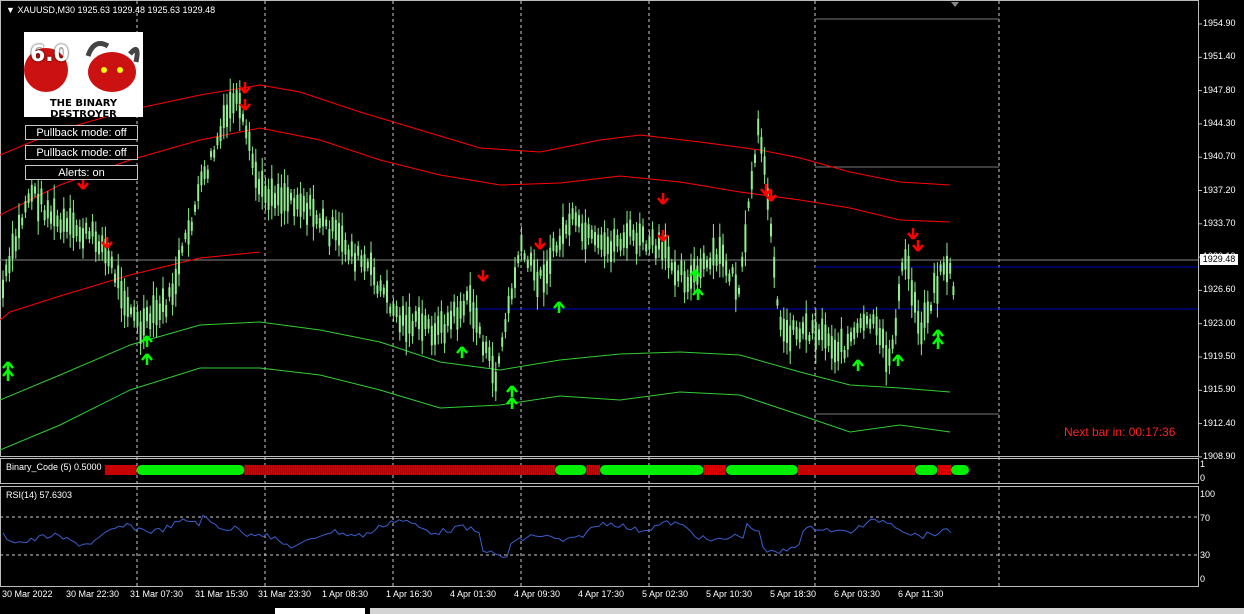 The width and height of the screenshot is (1244, 614). What do you see at coordinates (190, 470) in the screenshot?
I see `binary-segment-green` at bounding box center [190, 470].